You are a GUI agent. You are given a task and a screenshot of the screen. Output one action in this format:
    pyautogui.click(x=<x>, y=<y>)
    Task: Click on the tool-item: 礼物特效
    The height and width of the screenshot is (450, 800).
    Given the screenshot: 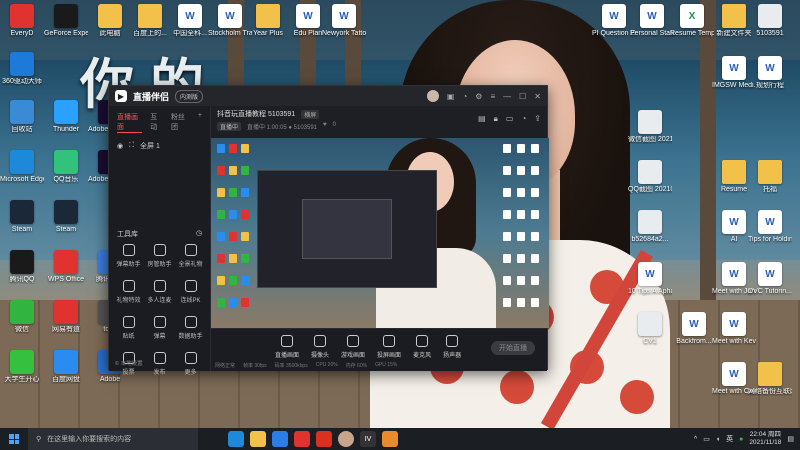 What is the action you would take?
    pyautogui.click(x=128, y=292)
    